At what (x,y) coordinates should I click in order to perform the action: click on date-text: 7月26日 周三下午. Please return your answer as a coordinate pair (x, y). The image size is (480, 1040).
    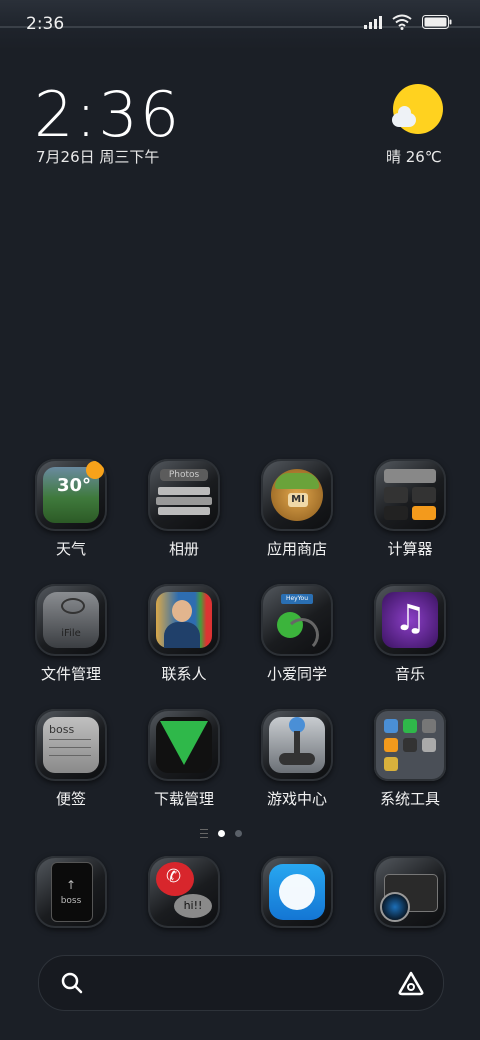
    Looking at the image, I should click on (98, 157).